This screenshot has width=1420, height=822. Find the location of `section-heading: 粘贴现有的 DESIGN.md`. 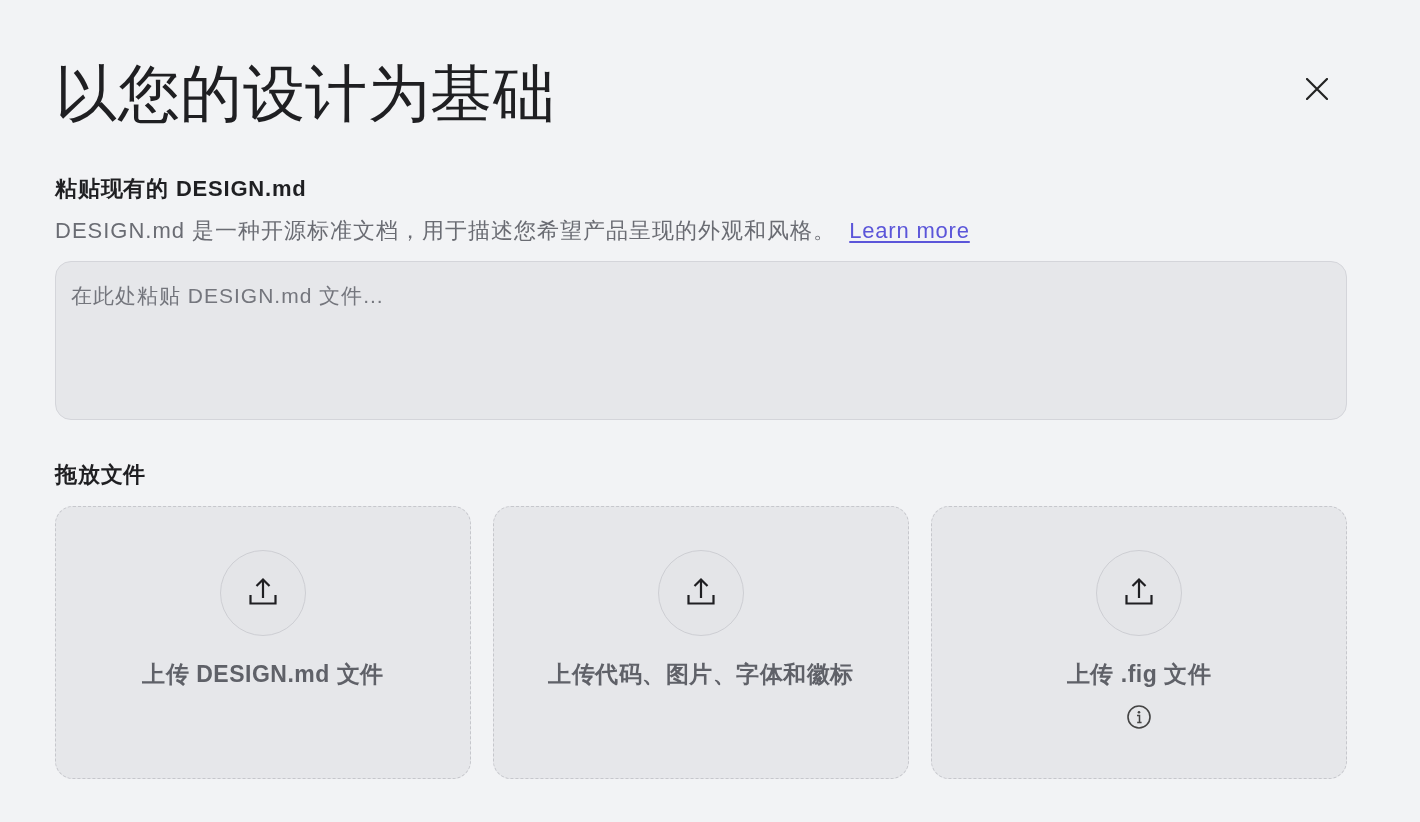

section-heading: 粘贴现有的 DESIGN.md is located at coordinates (181, 189).